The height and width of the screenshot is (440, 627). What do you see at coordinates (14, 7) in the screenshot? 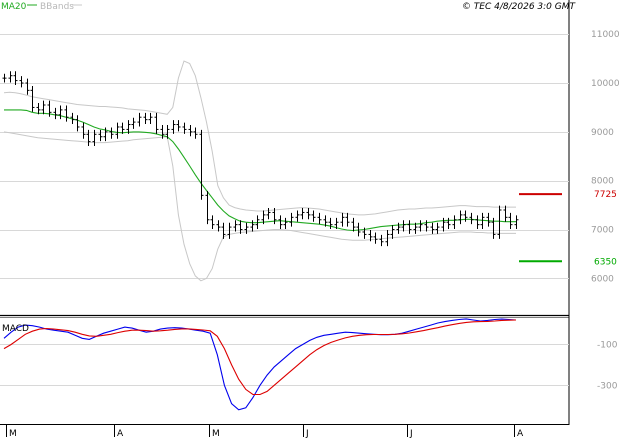
I see `ma20-legend: MA20` at bounding box center [14, 7].